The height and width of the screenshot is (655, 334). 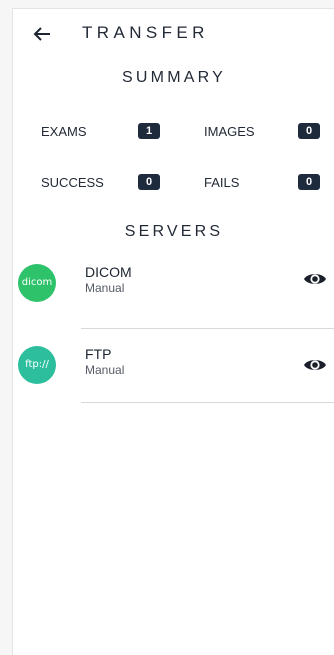 I want to click on exams-label: EXAMS, so click(x=64, y=131).